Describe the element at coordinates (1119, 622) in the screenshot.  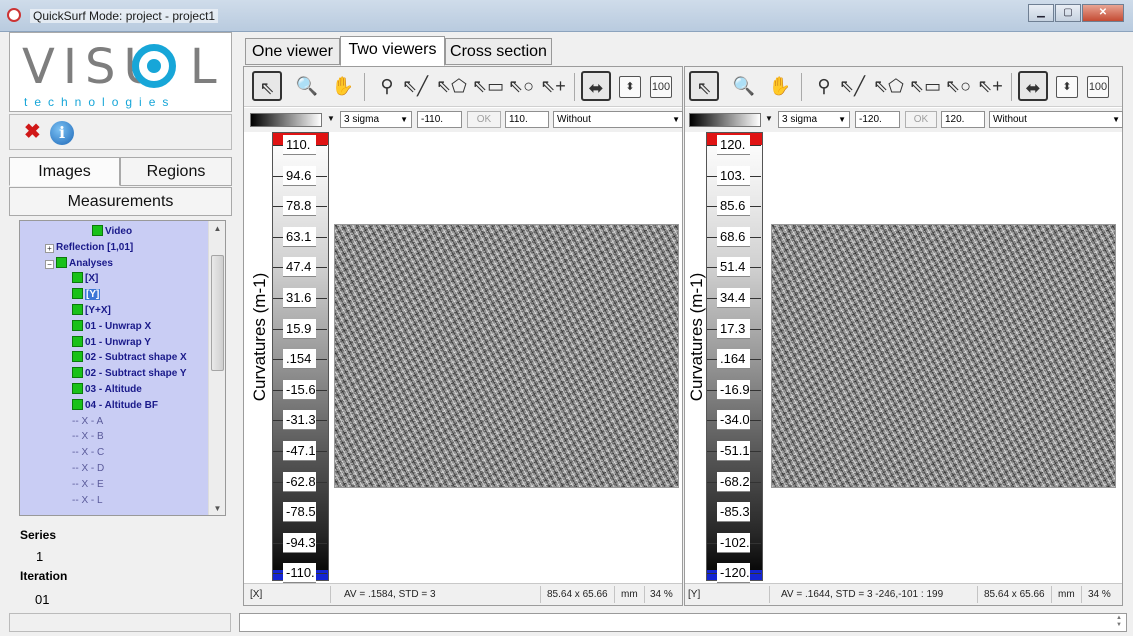
I see `spinner-icon: ▲ ▼` at that location.